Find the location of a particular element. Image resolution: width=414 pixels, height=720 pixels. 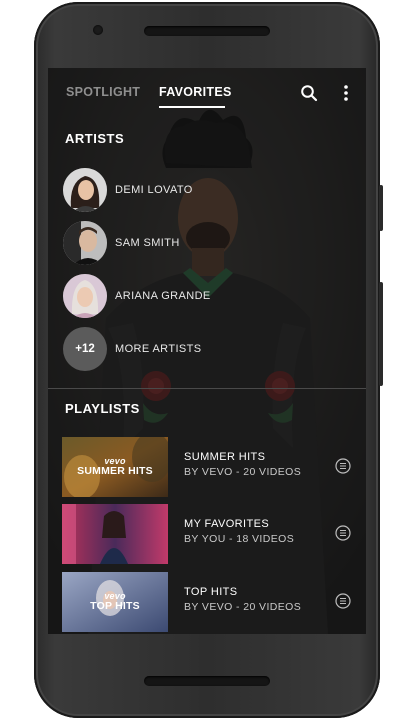

more-artists-count: +12 is located at coordinates (85, 349).